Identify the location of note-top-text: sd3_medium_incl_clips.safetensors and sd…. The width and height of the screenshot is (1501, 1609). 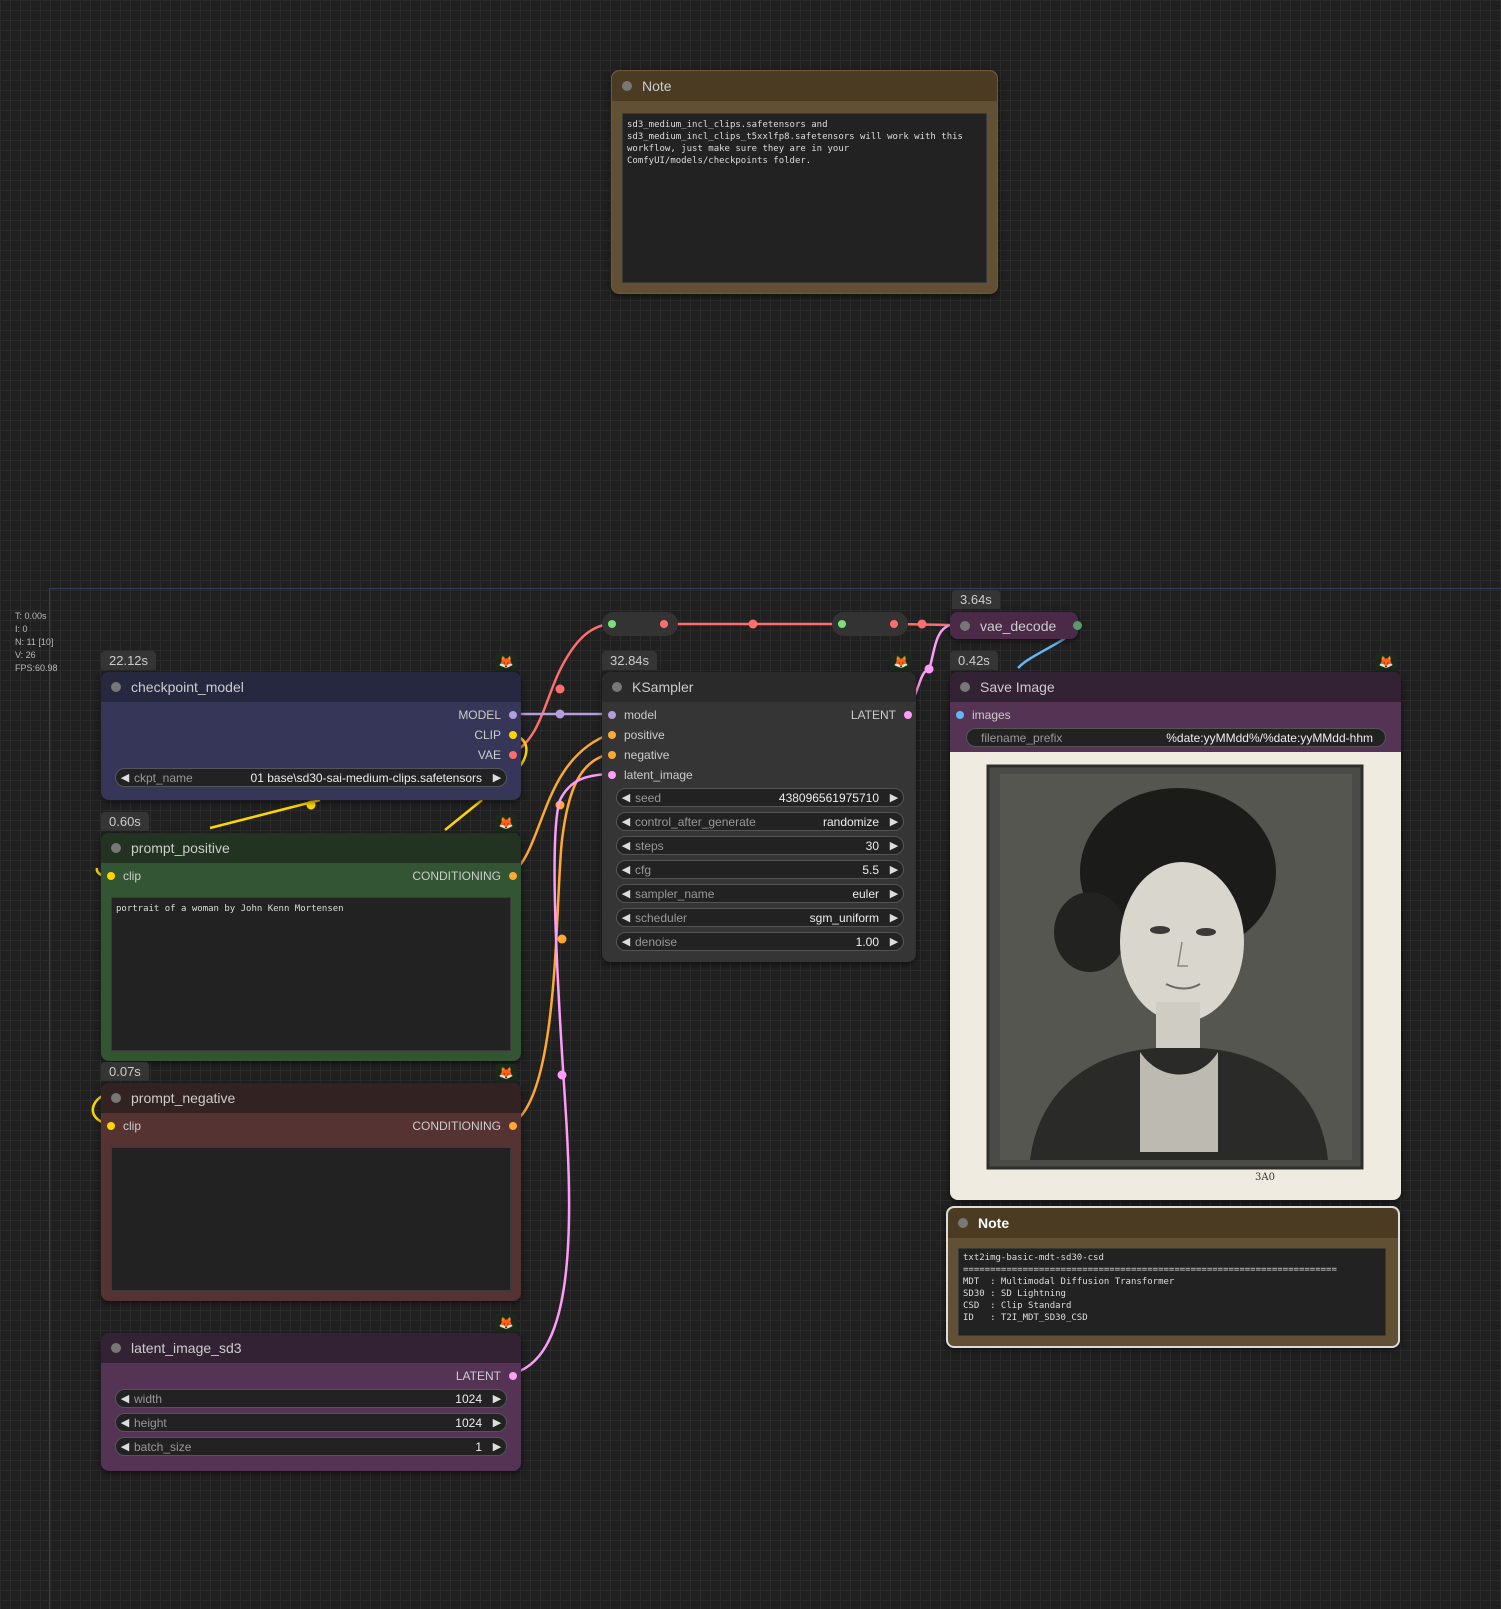
(804, 198).